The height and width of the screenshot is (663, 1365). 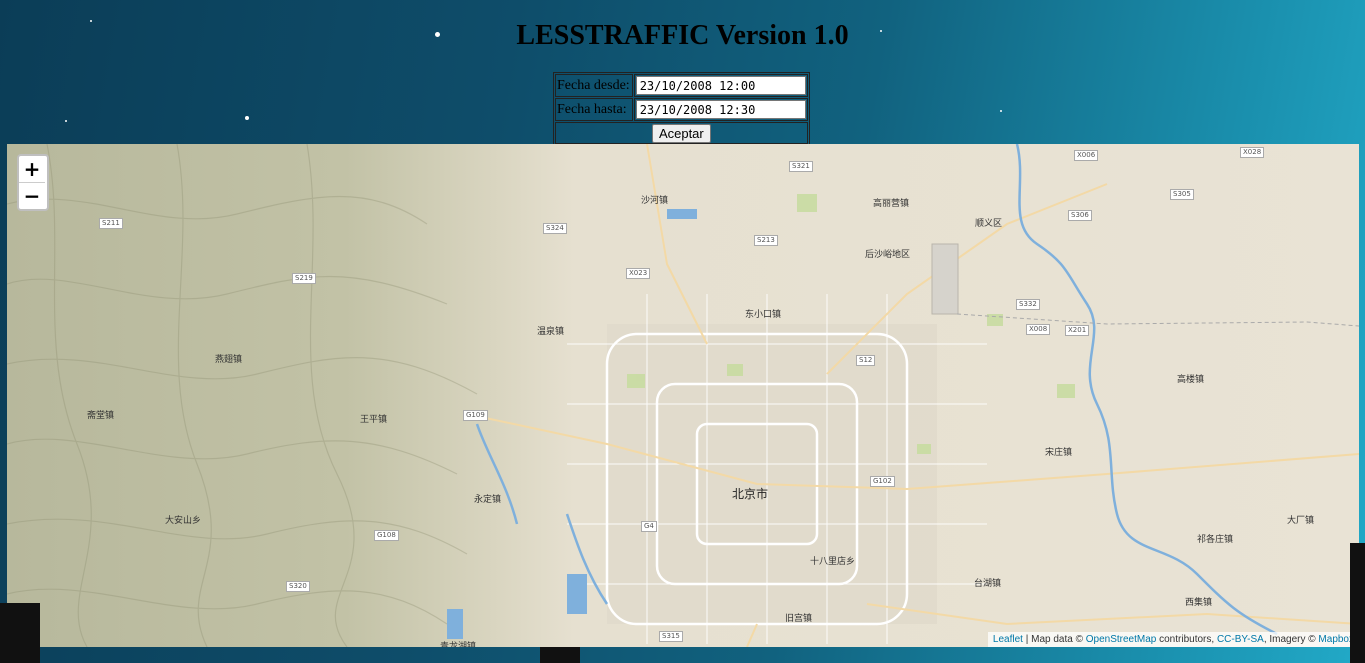 What do you see at coordinates (594, 109) in the screenshot?
I see `date-to-label: Fecha hasta:` at bounding box center [594, 109].